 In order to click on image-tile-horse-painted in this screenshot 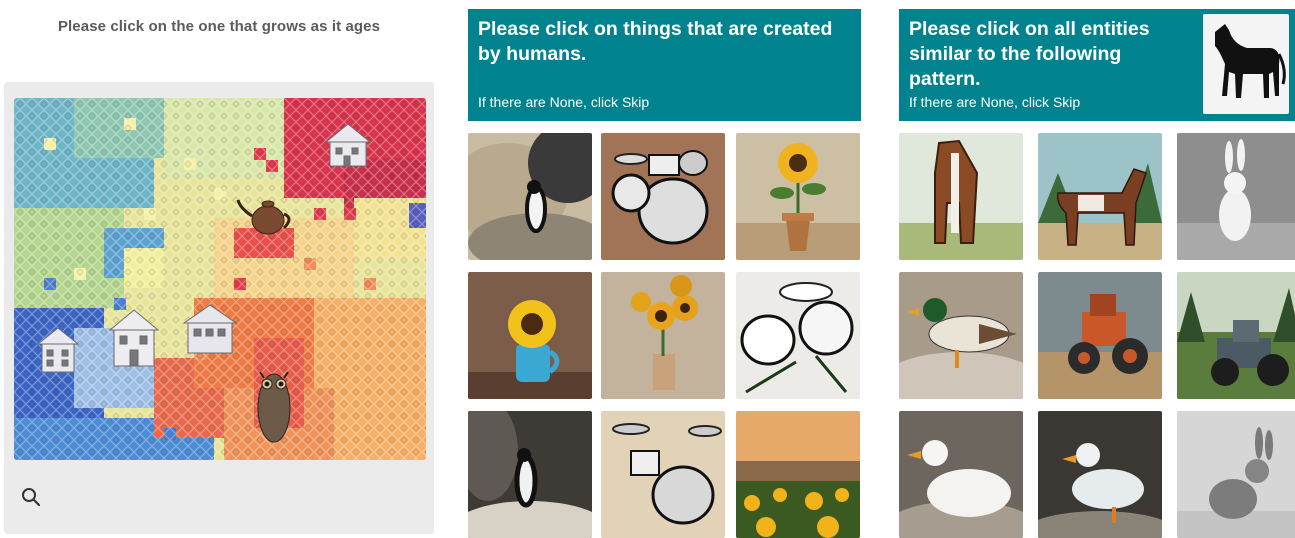, I will do `click(961, 196)`.